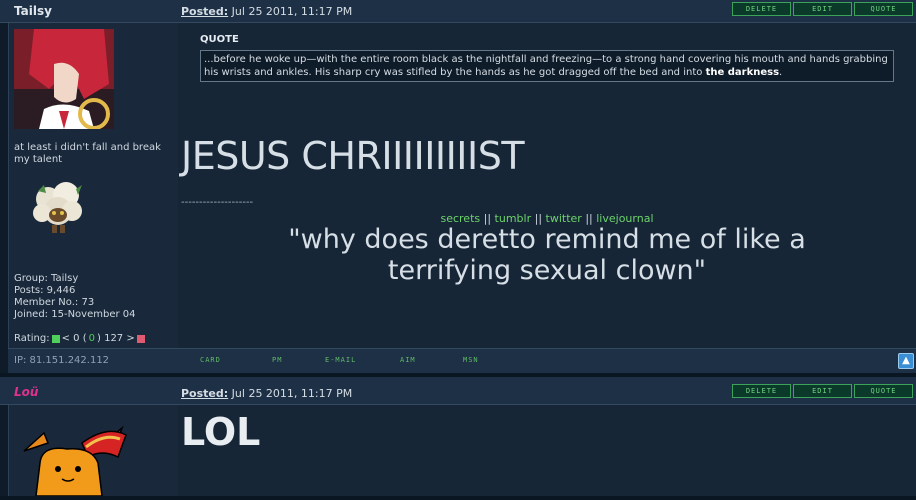  What do you see at coordinates (140, 338) in the screenshot?
I see `rating-down-icon` at bounding box center [140, 338].